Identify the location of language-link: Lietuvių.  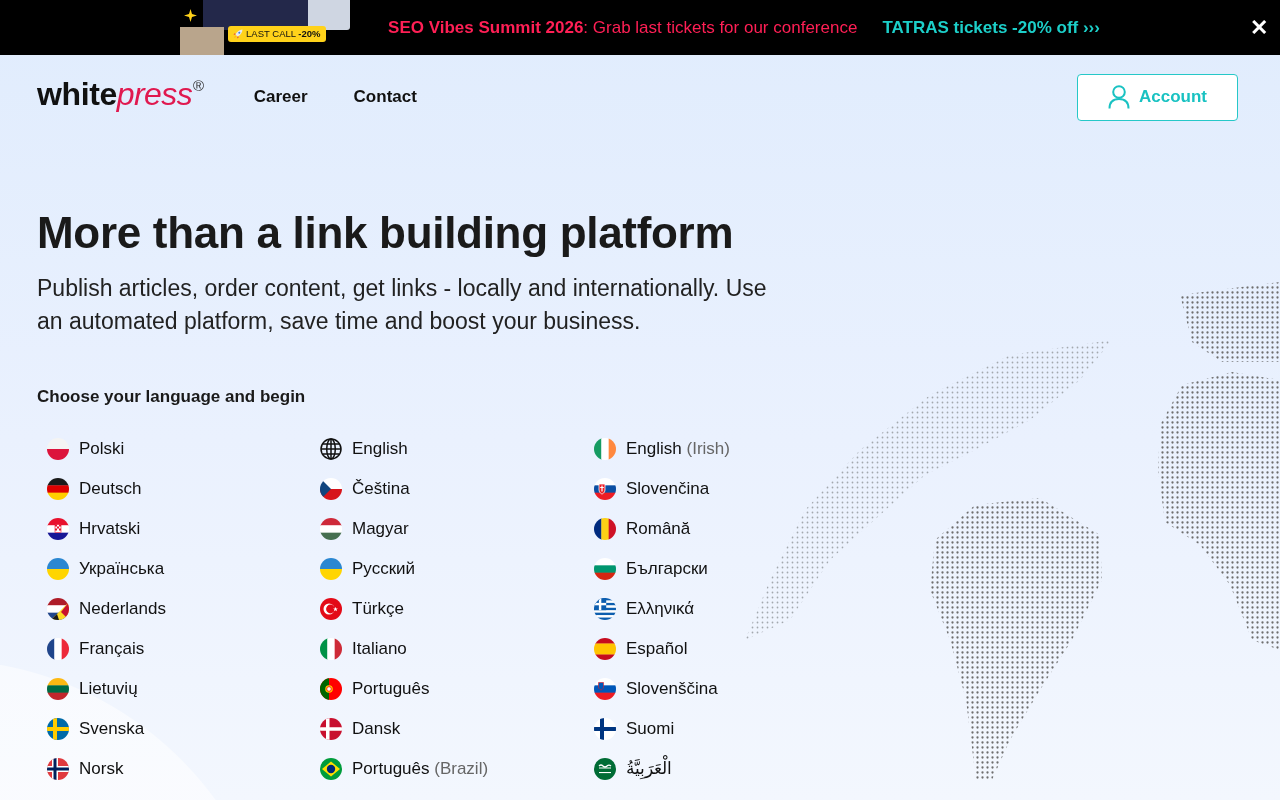
(89, 689).